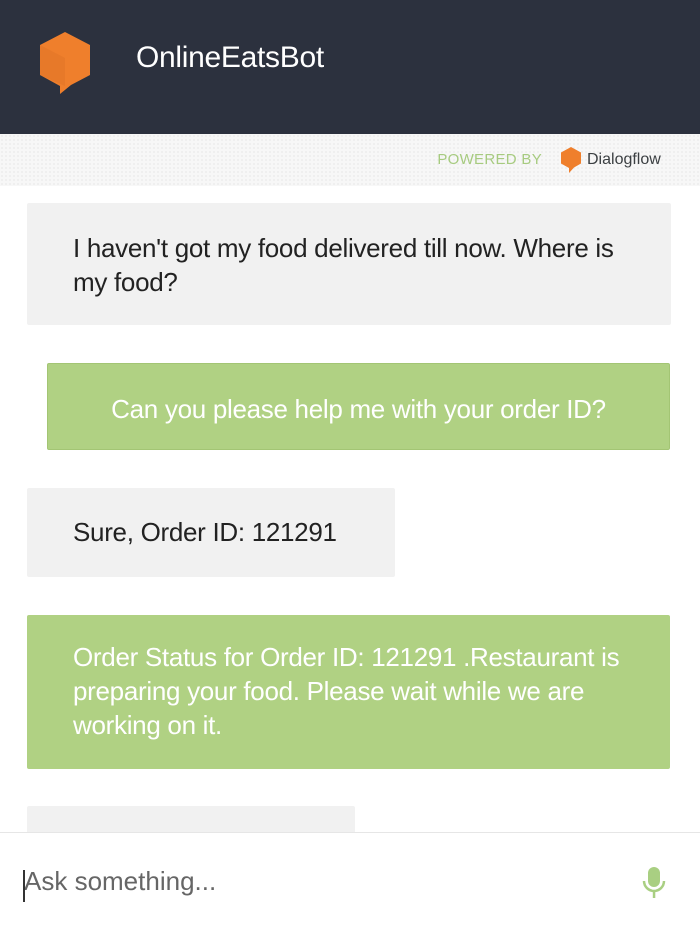  Describe the element at coordinates (65, 63) in the screenshot. I see `chat-bubble-hexagon-icon` at that location.